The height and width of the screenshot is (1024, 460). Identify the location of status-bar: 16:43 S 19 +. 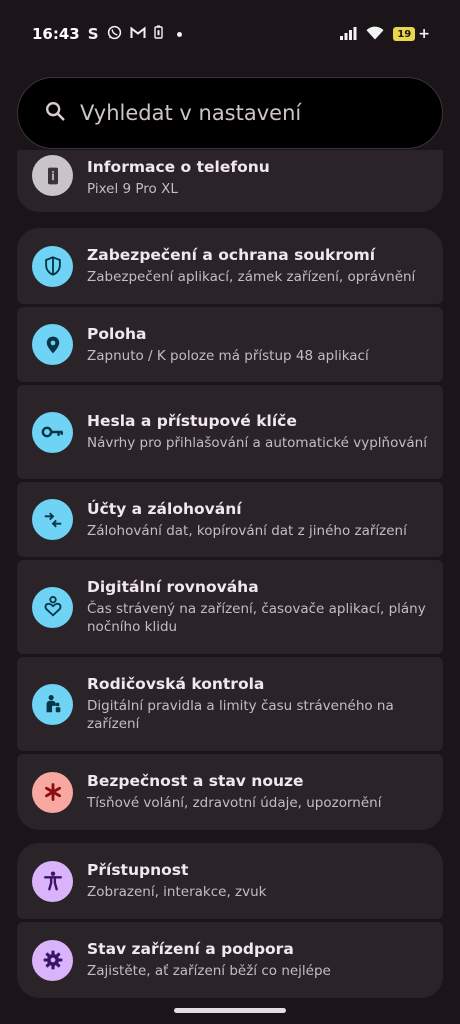
(230, 34).